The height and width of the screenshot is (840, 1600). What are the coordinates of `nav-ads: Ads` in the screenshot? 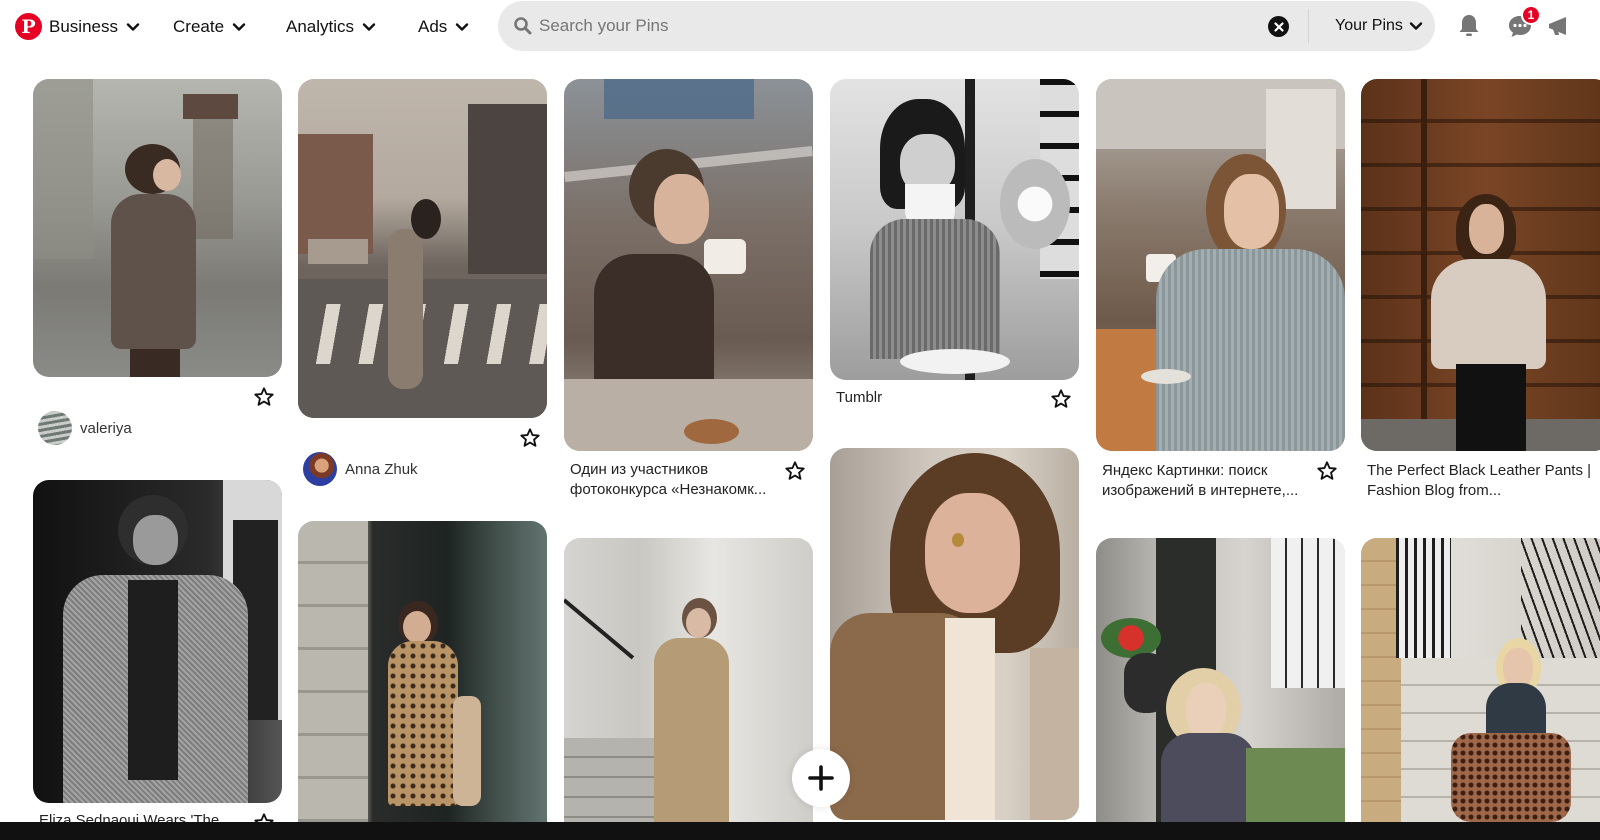 It's located at (443, 27).